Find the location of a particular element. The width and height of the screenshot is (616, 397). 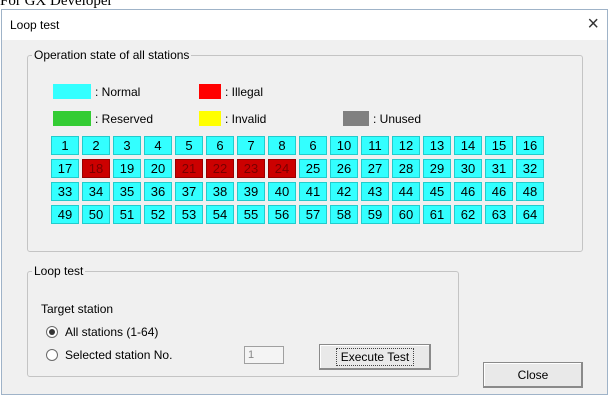

execute-test-button: Execute Test is located at coordinates (375, 357).